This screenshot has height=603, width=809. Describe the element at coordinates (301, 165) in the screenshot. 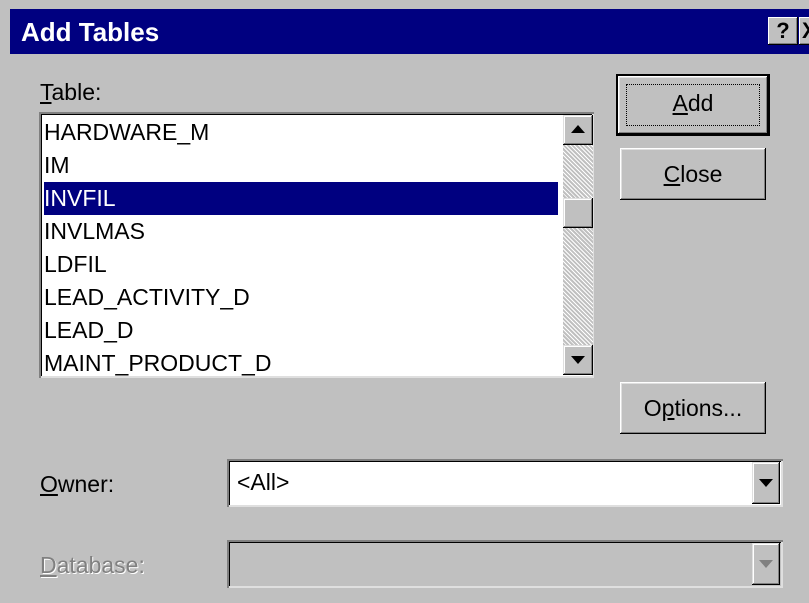

I see `list-item: IM` at that location.